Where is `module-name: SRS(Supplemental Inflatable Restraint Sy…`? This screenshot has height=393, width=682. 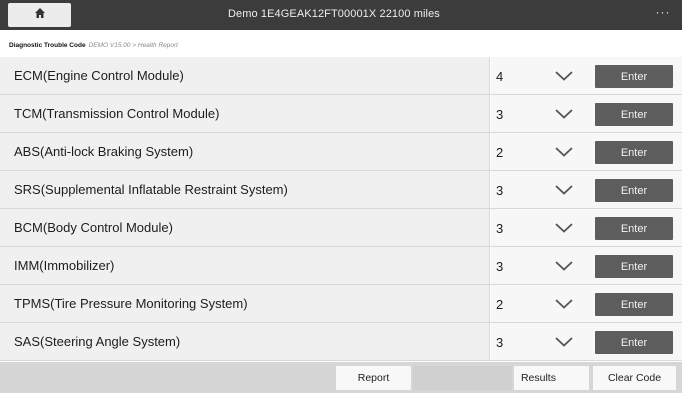 module-name: SRS(Supplemental Inflatable Restraint Sy… is located at coordinates (151, 189).